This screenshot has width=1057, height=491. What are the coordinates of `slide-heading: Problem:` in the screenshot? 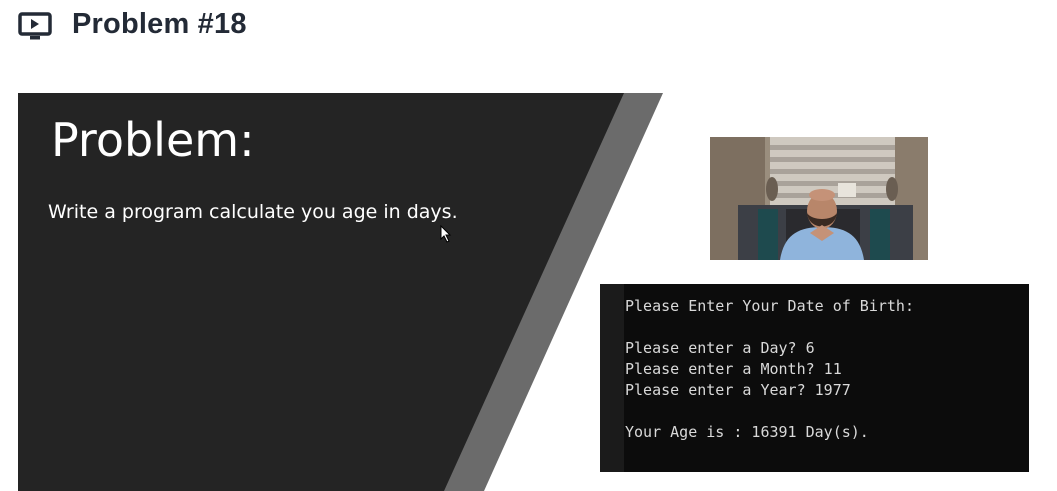 It's located at (153, 140).